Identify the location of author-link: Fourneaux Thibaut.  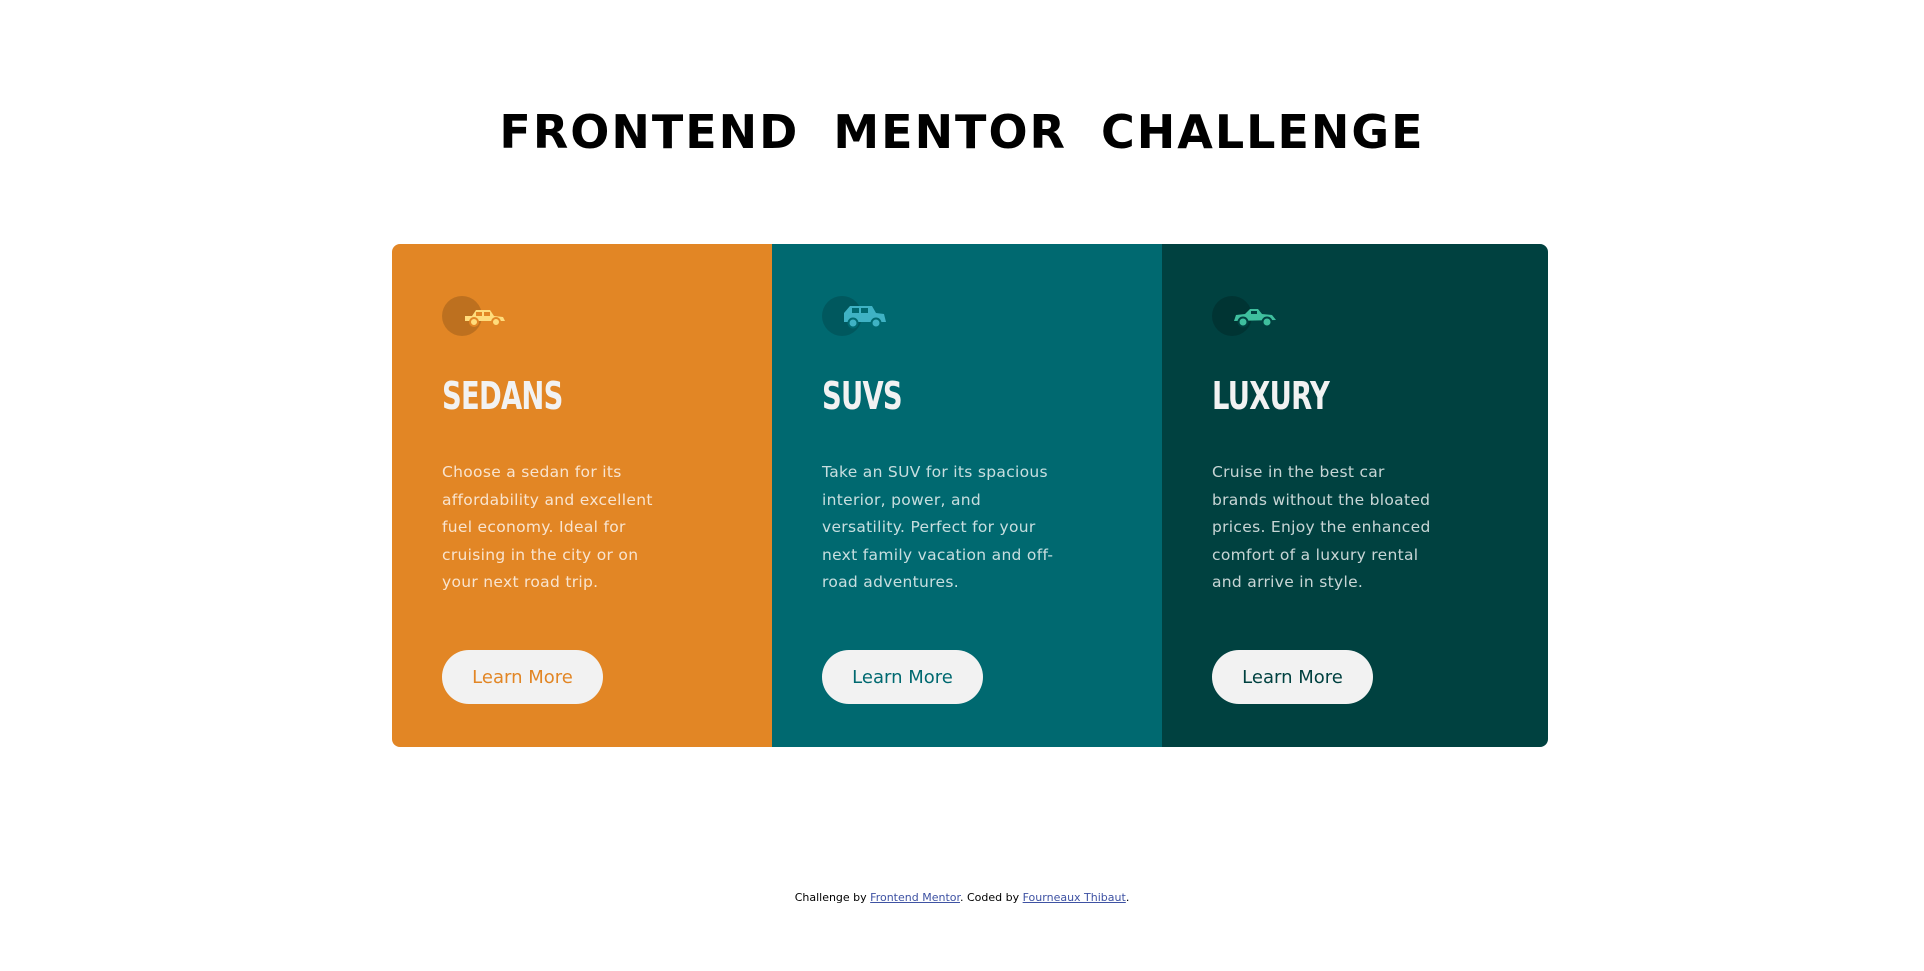
(1074, 897).